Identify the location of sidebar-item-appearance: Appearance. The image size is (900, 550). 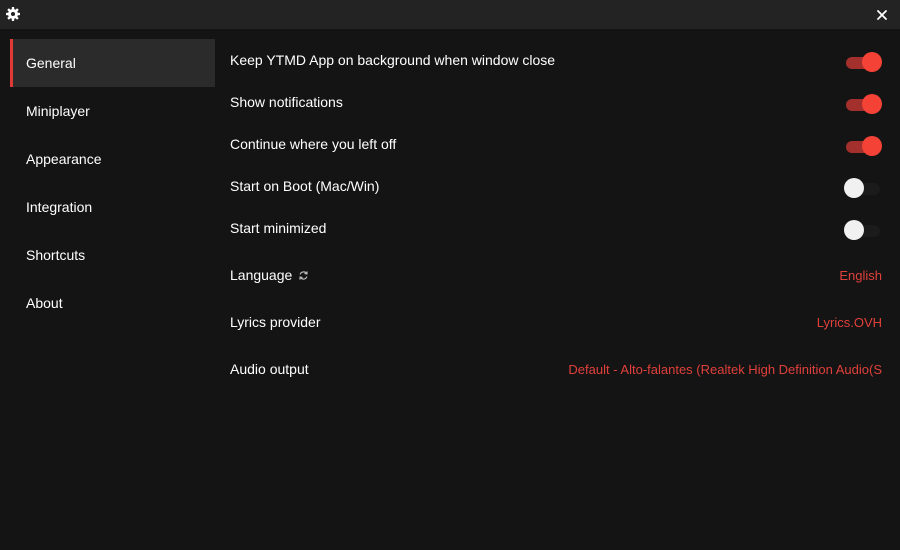
(112, 159).